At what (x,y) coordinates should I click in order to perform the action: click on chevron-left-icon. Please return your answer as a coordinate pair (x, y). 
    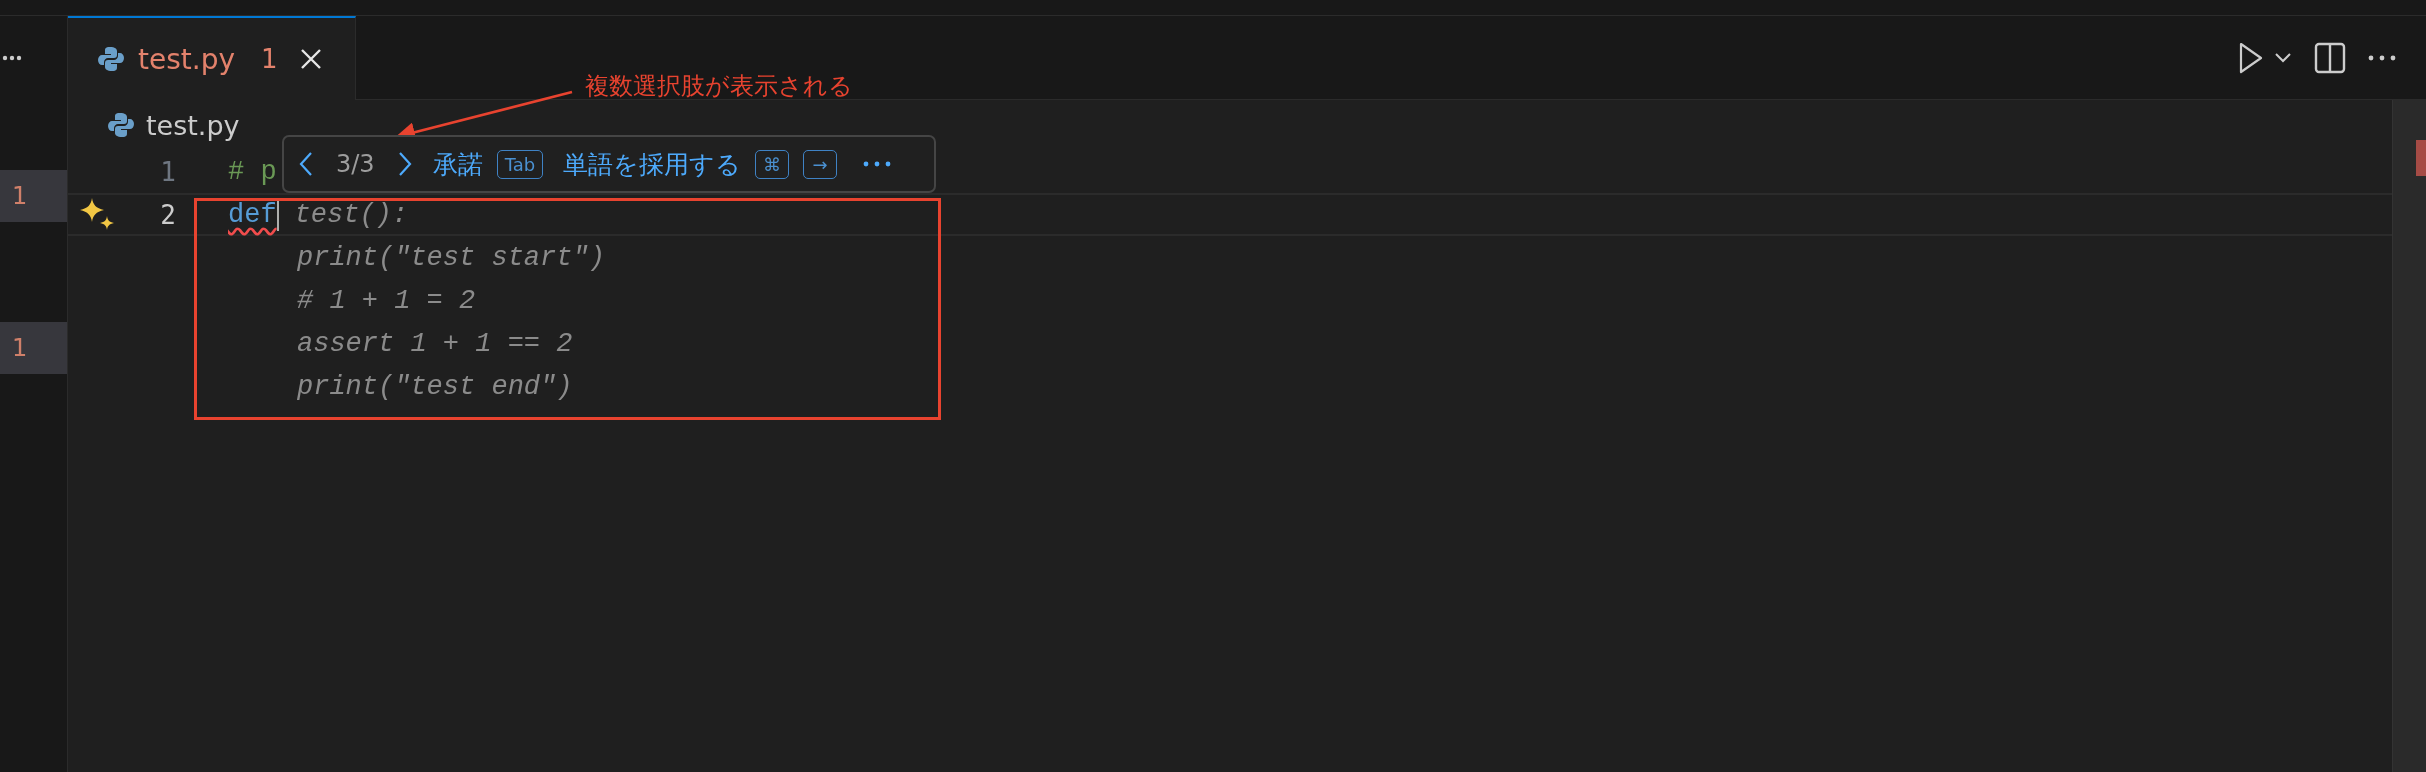
    Looking at the image, I should click on (306, 164).